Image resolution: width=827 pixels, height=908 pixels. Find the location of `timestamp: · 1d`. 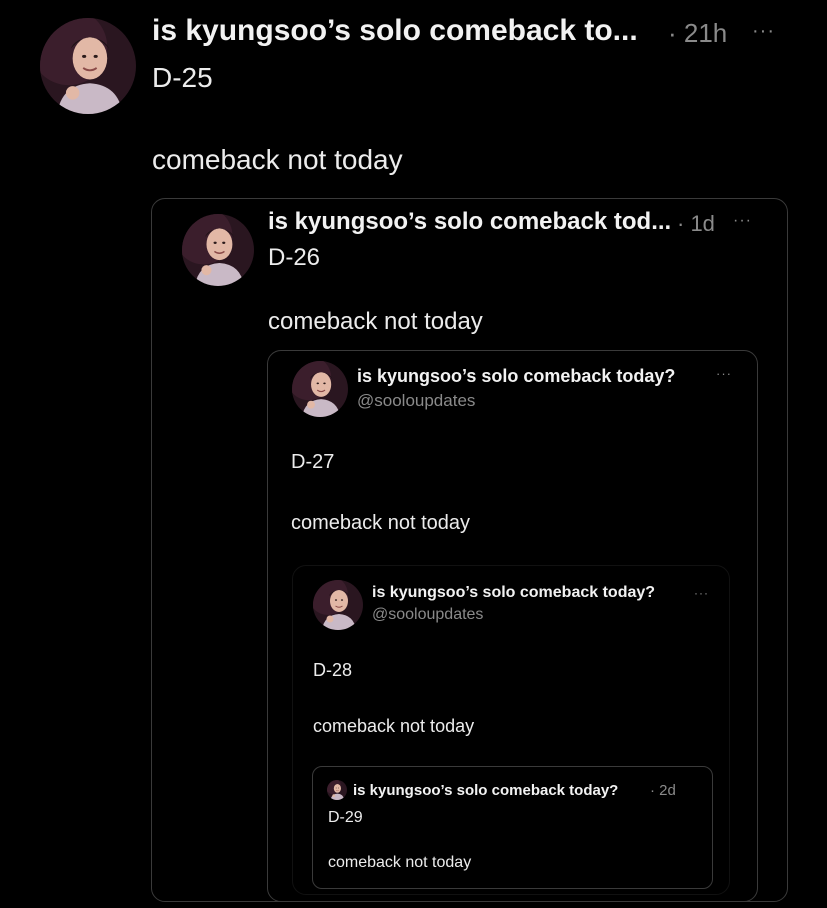

timestamp: · 1d is located at coordinates (696, 224).